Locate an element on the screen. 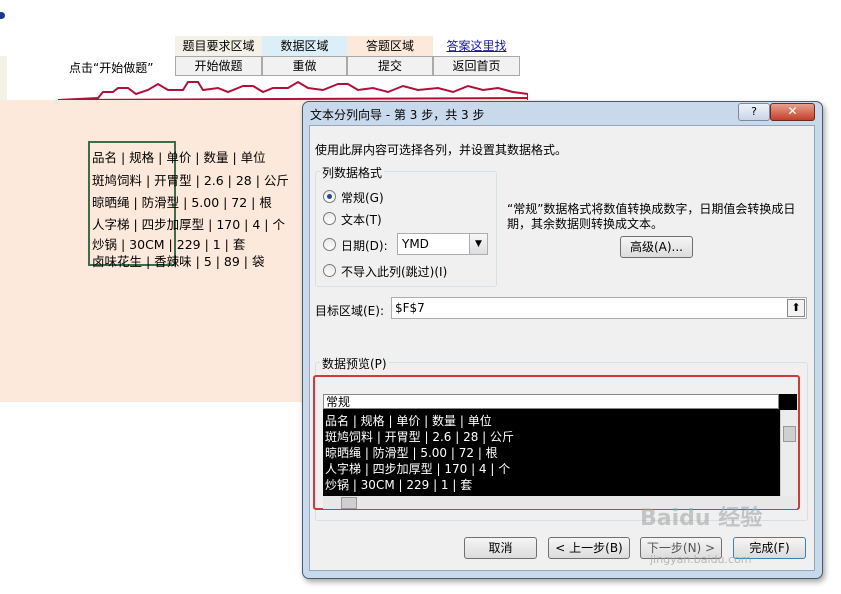  watermark: Baidu 经验 is located at coordinates (701, 518).